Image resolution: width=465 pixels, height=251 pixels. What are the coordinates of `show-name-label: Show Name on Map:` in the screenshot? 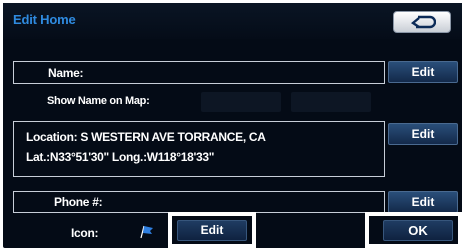 It's located at (98, 101).